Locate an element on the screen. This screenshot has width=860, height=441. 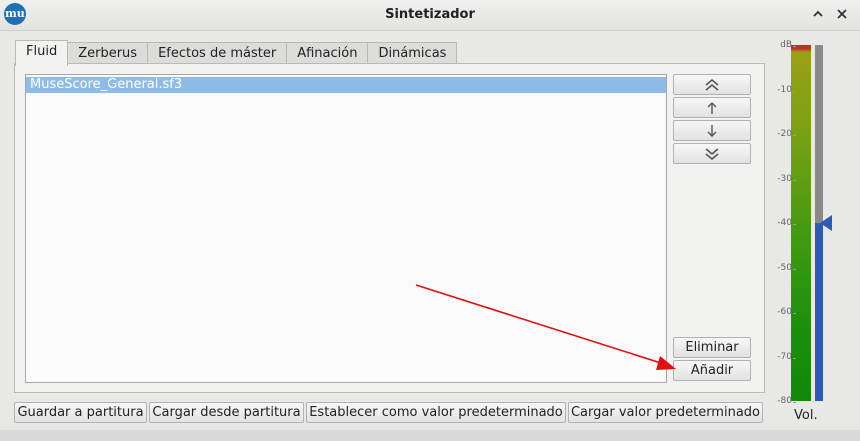
move-up-button is located at coordinates (712, 107).